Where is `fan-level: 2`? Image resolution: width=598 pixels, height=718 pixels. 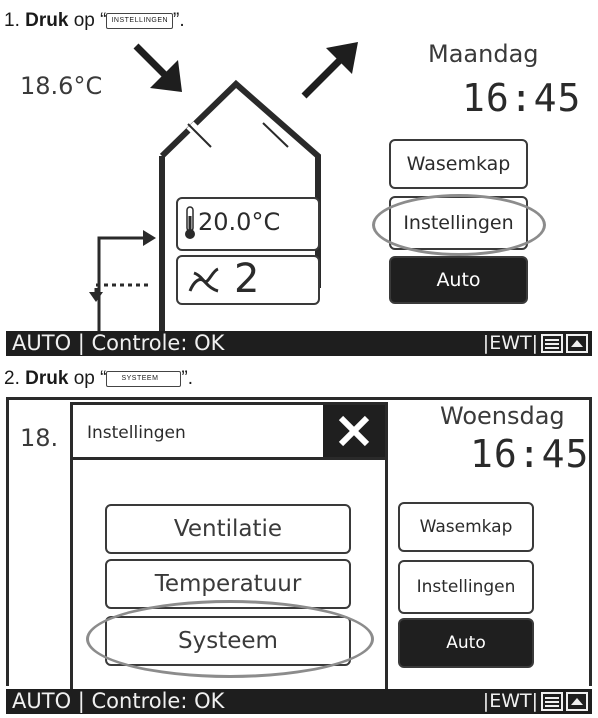 fan-level: 2 is located at coordinates (247, 279).